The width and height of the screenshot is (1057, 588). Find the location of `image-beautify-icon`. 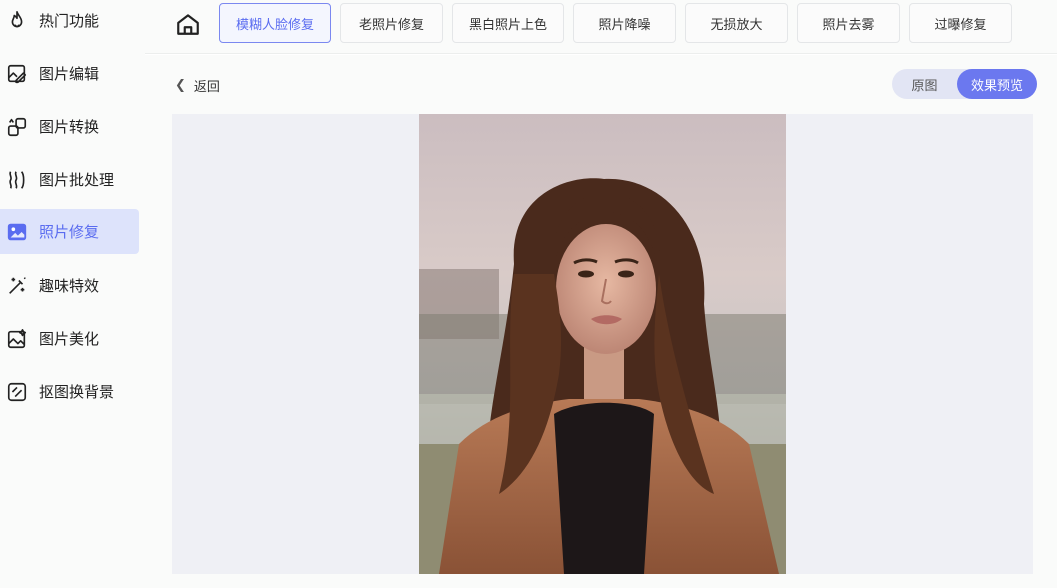

image-beautify-icon is located at coordinates (17, 339).